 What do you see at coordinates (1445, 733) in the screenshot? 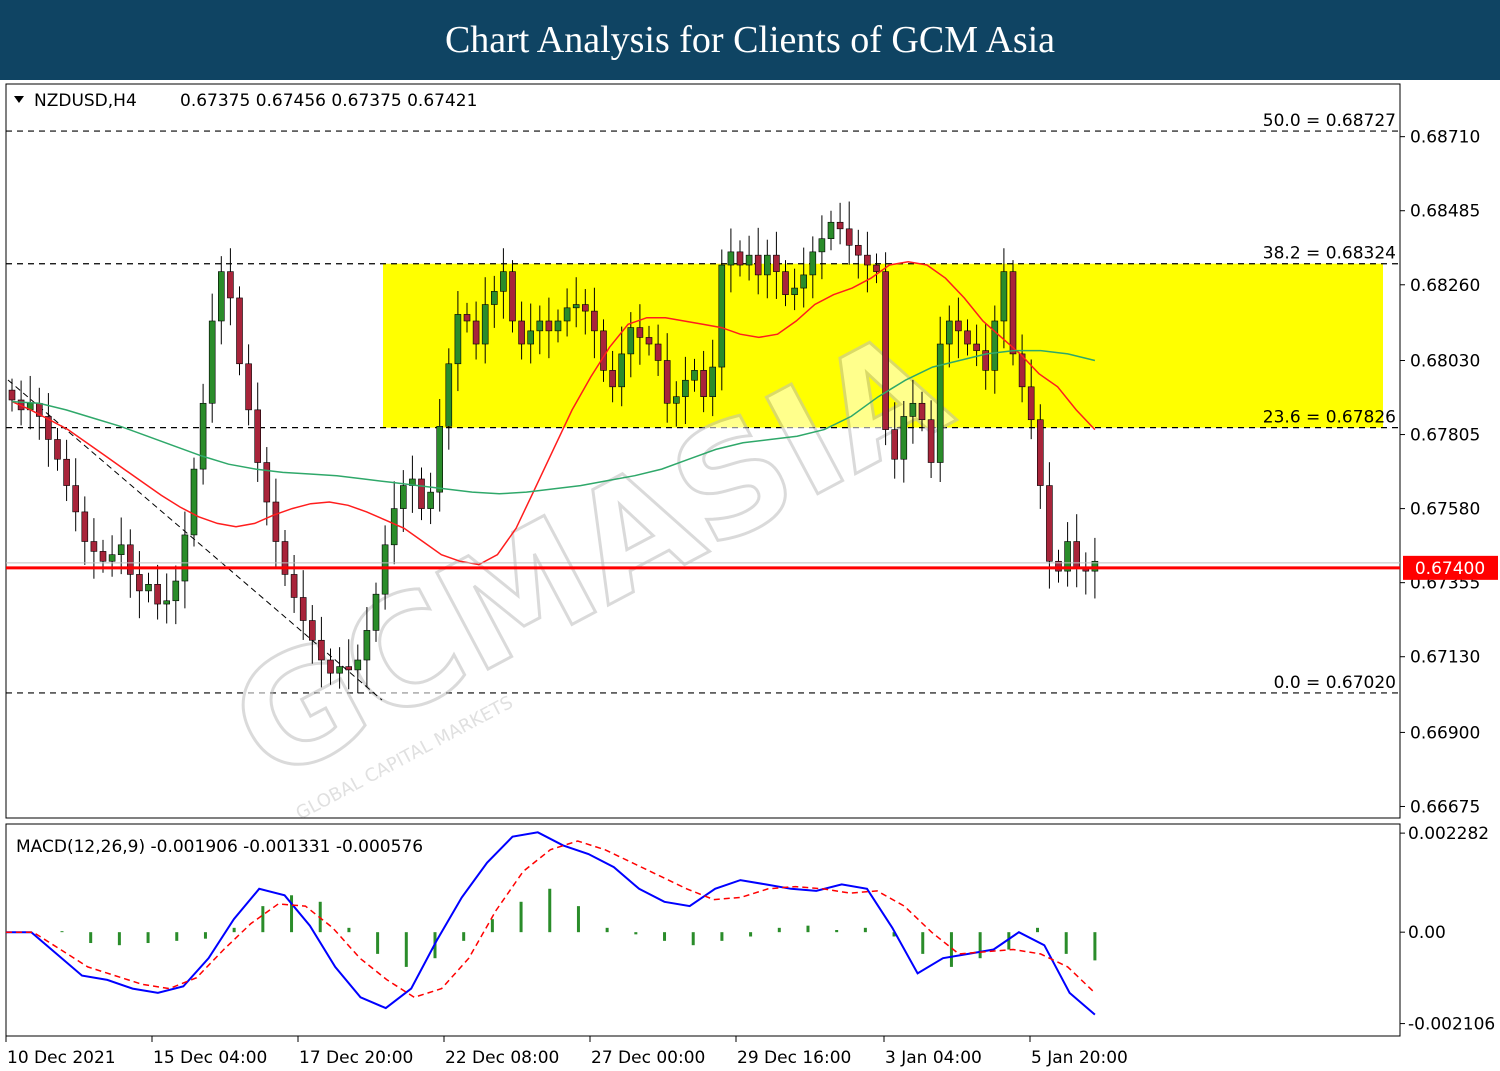
I see `price-tick-label: 0.66900` at bounding box center [1445, 733].